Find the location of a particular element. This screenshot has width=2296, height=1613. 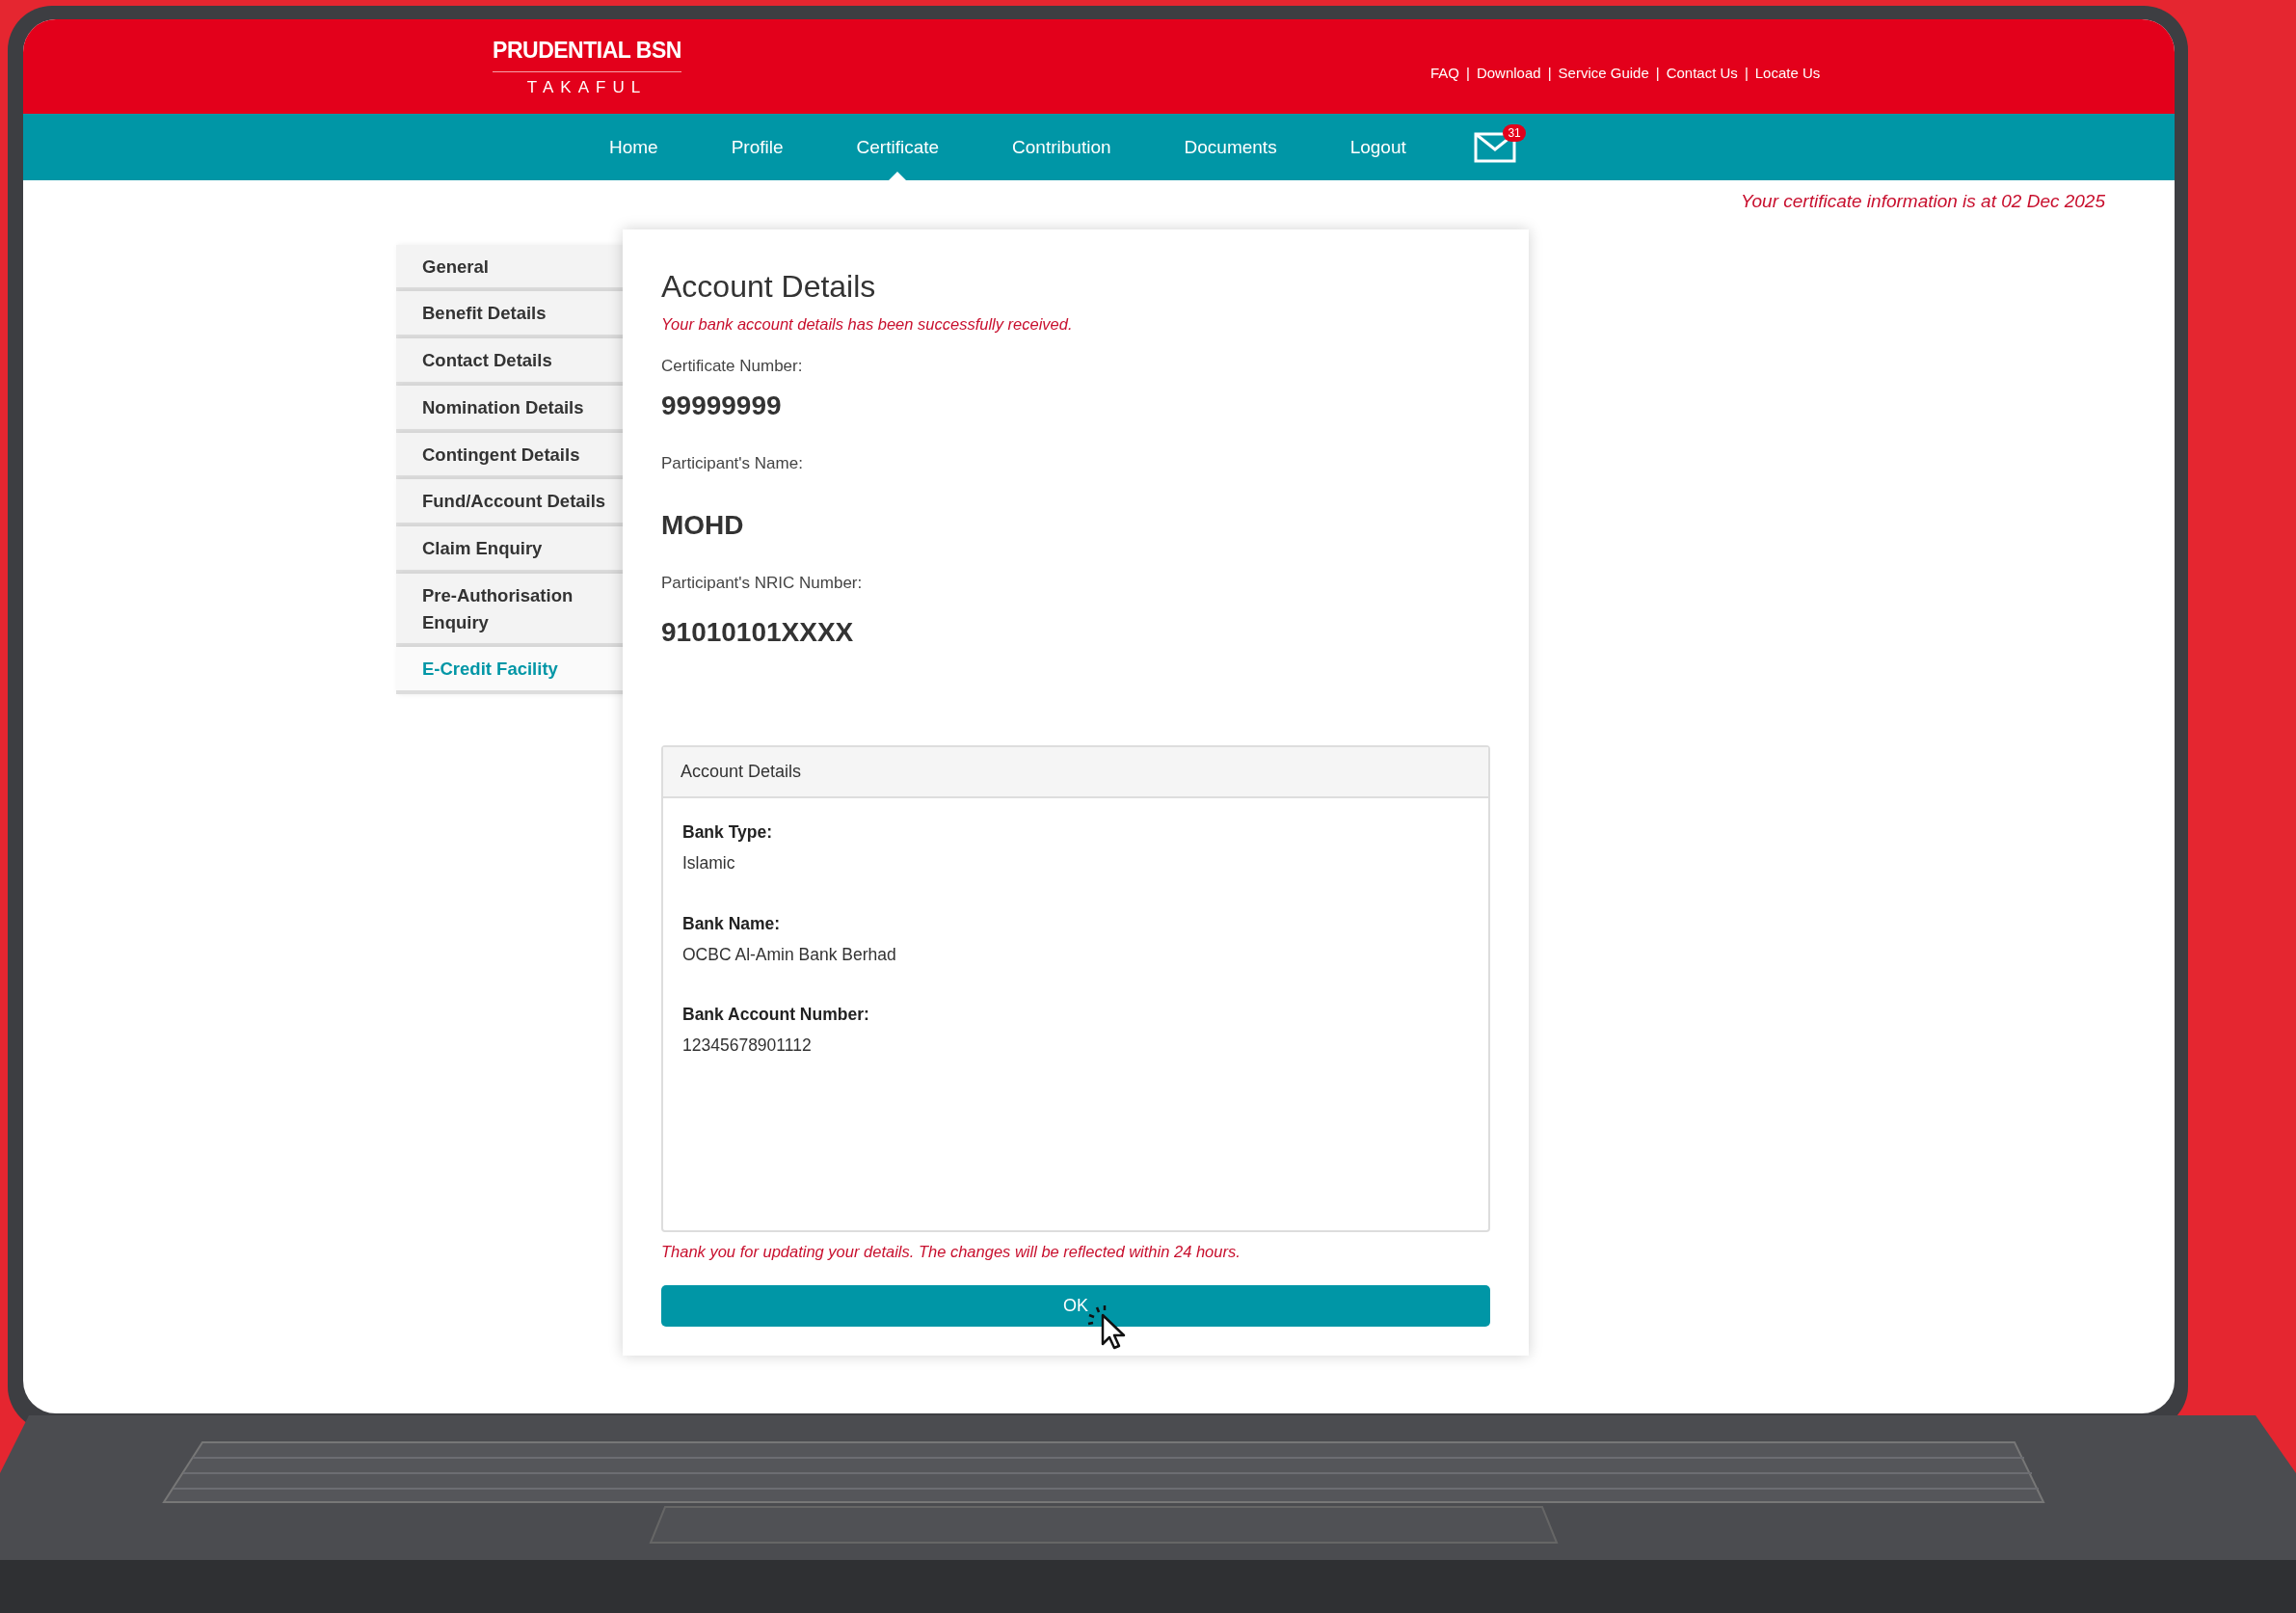

sidebar-item: Benefit Details is located at coordinates (509, 314).